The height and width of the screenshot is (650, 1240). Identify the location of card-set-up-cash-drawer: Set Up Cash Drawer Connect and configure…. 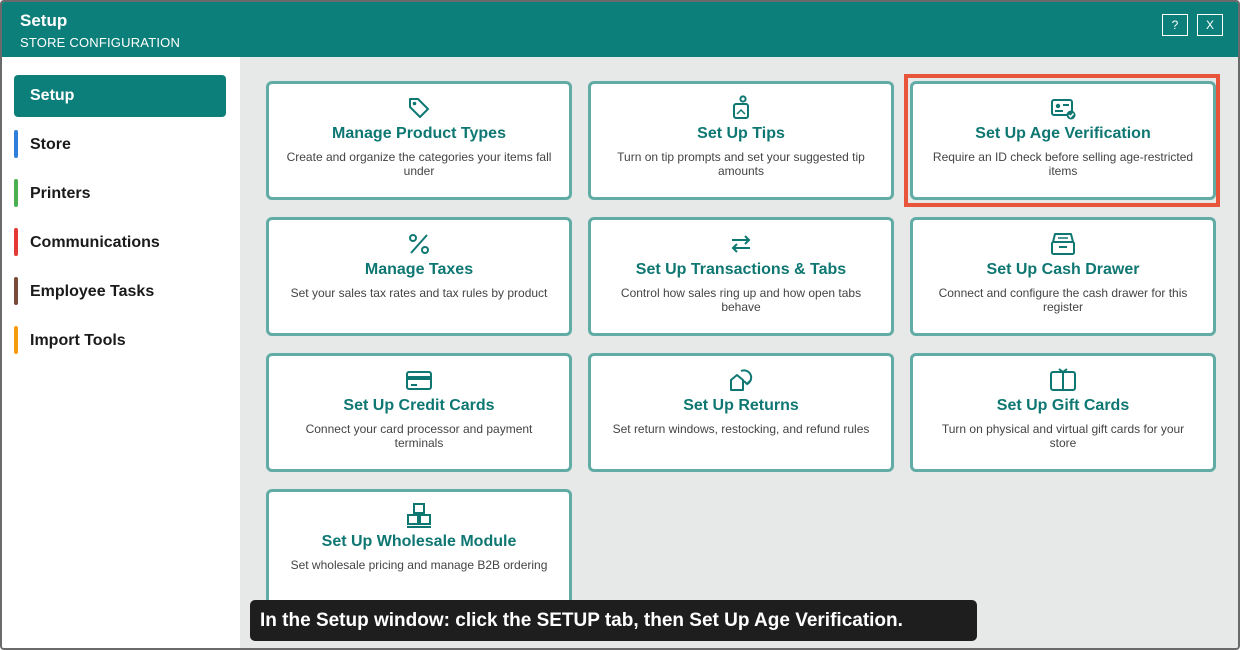
(1063, 276).